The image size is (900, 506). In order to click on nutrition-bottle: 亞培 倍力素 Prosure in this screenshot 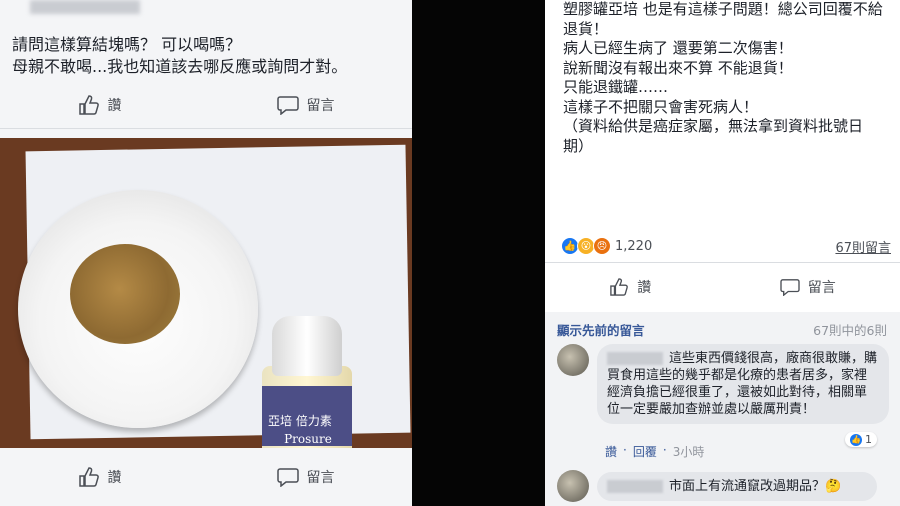, I will do `click(307, 382)`.